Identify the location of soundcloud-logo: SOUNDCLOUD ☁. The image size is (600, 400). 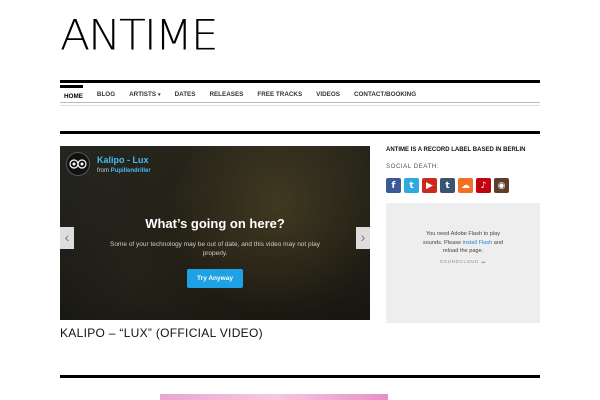
(463, 262).